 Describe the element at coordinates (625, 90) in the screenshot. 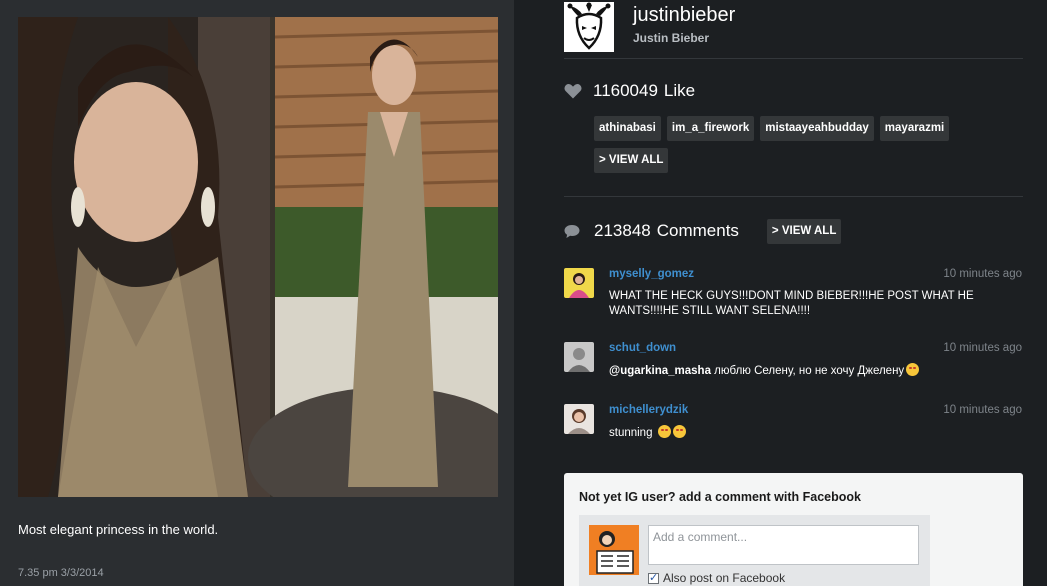

I see `like-count: 1160049` at that location.